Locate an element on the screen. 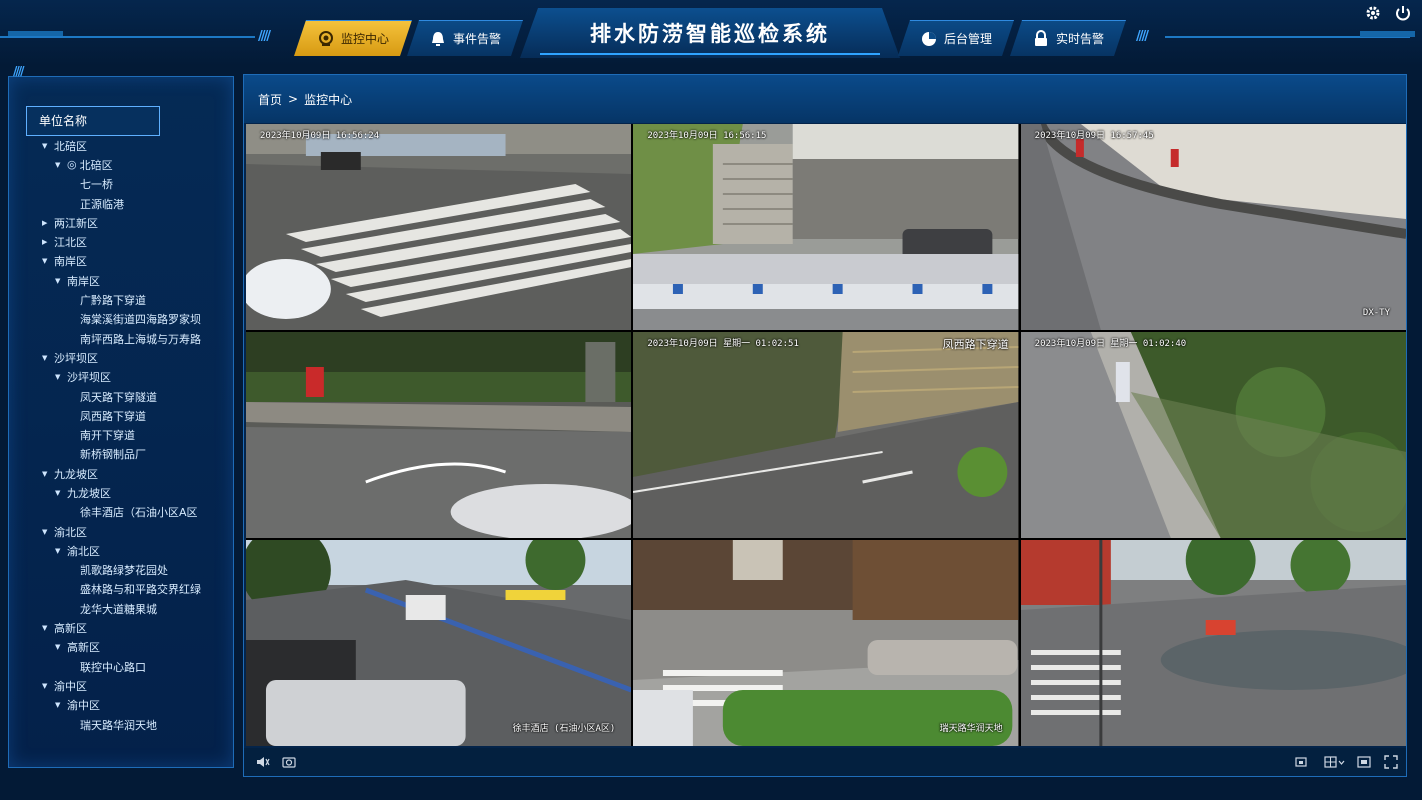 The width and height of the screenshot is (1422, 800). tree-node: 新桥钢制品厂 is located at coordinates (121, 454).